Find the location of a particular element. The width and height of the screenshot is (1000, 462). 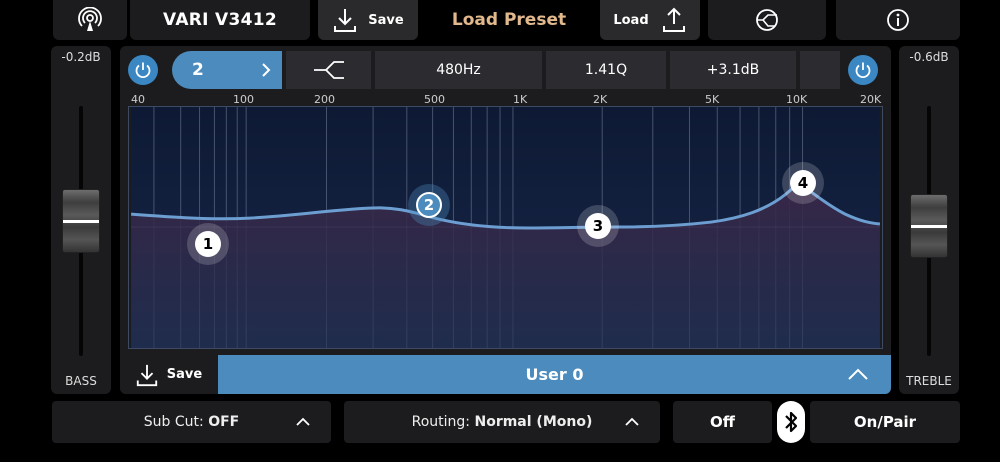

bass-slider-handle is located at coordinates (81, 221).